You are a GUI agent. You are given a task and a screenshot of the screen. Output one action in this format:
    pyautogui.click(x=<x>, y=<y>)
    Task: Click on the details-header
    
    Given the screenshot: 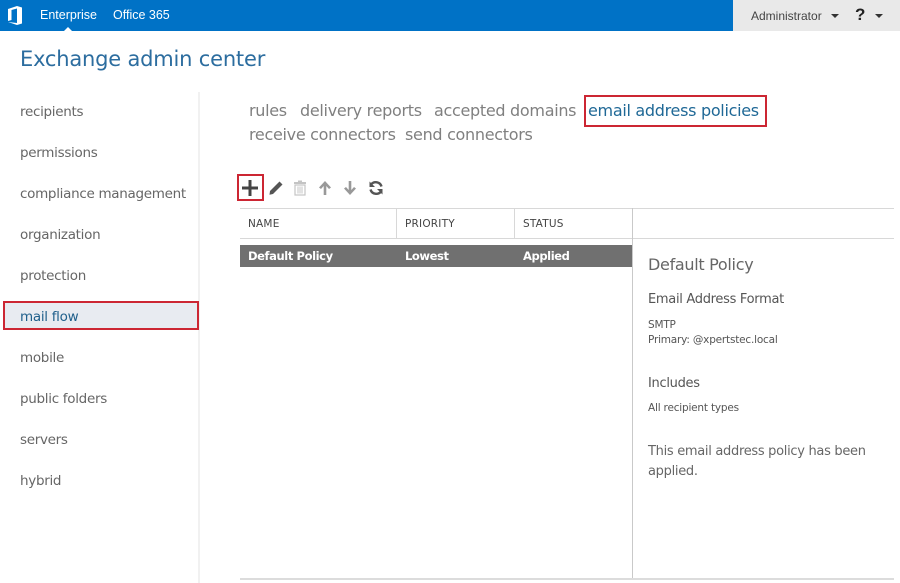 What is the action you would take?
    pyautogui.click(x=763, y=223)
    